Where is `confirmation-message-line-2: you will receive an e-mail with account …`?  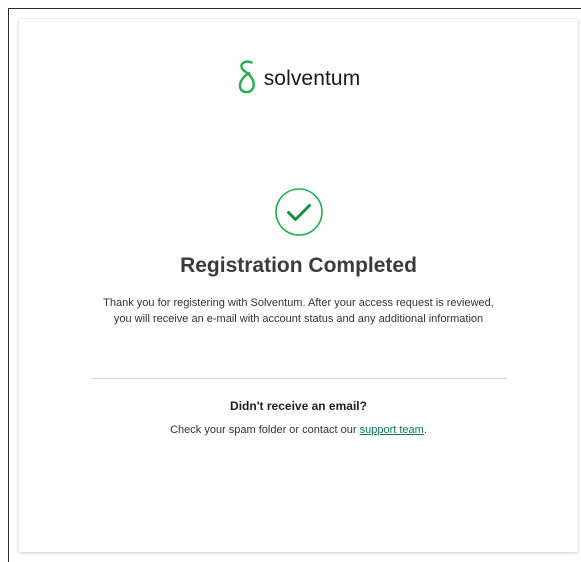 confirmation-message-line-2: you will receive an e-mail with account … is located at coordinates (298, 319).